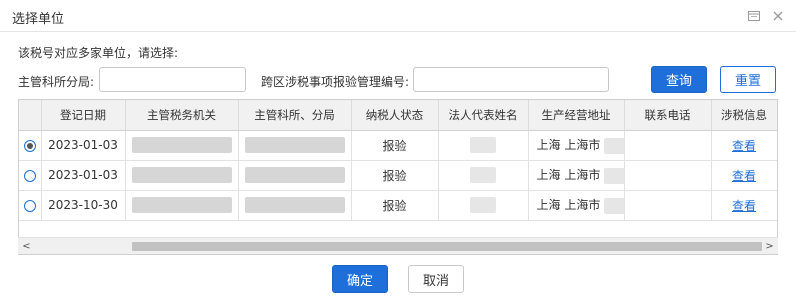 This screenshot has width=796, height=298. What do you see at coordinates (576, 115) in the screenshot?
I see `header-address: 生产经营地址` at bounding box center [576, 115].